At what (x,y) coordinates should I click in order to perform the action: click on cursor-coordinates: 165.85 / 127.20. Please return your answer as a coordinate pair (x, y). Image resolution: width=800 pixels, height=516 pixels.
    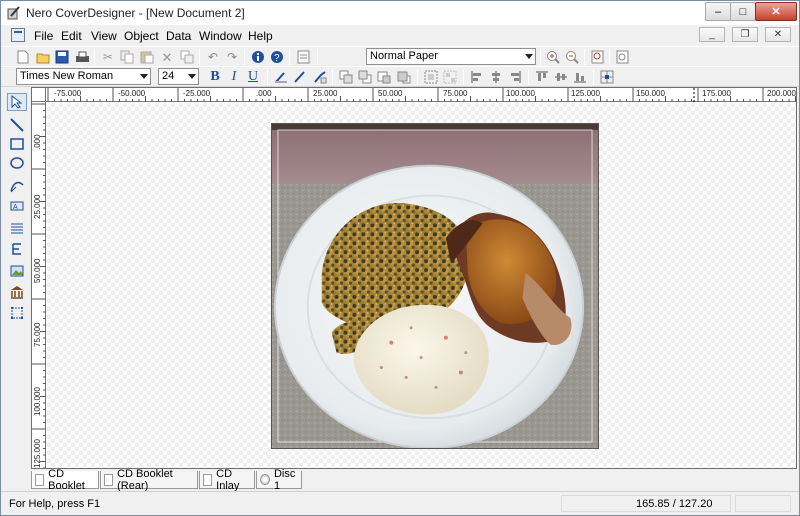
    Looking at the image, I should click on (674, 504).